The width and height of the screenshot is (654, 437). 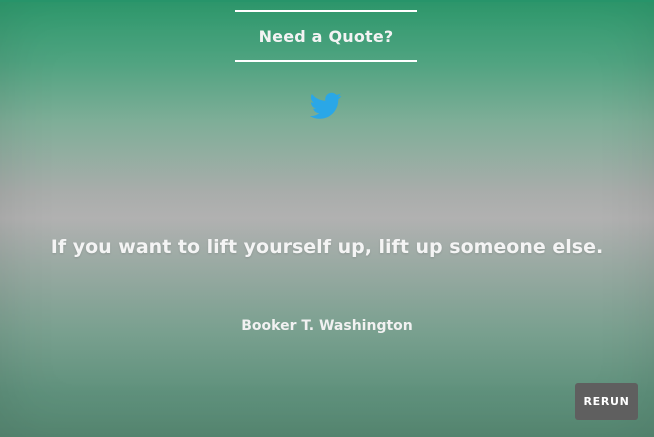 What do you see at coordinates (327, 1) in the screenshot?
I see `top-strip` at bounding box center [327, 1].